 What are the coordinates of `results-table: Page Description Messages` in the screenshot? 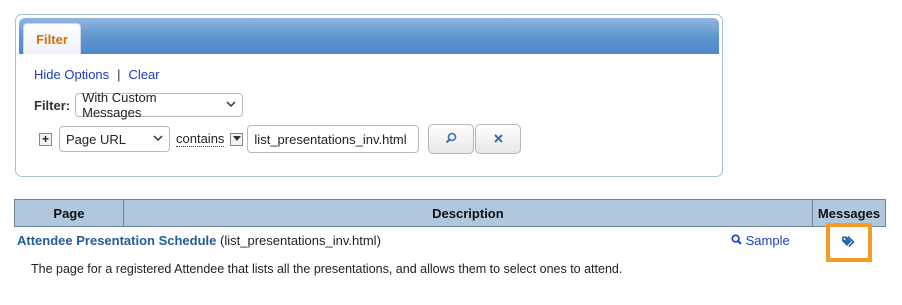 It's located at (450, 213).